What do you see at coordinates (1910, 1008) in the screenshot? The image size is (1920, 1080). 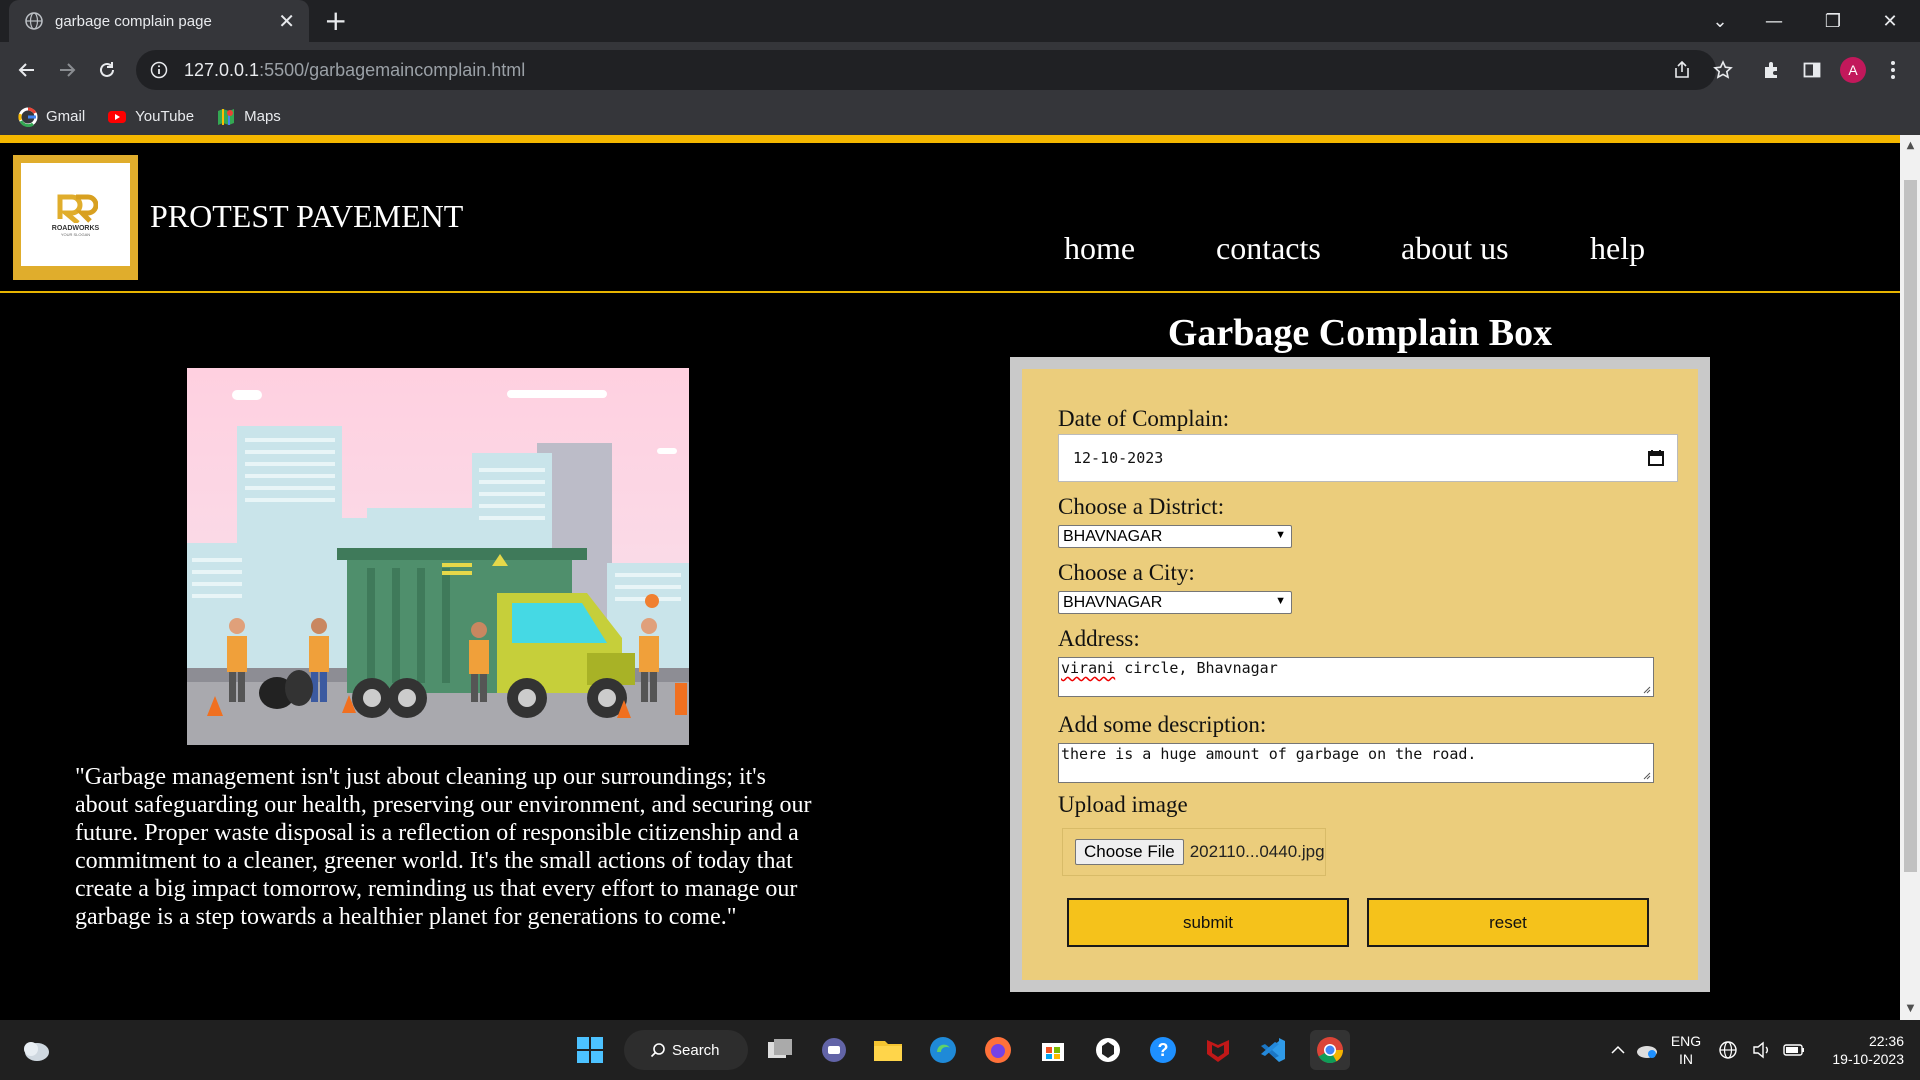 I see `scroll-down-arrow-icon: ▼` at bounding box center [1910, 1008].